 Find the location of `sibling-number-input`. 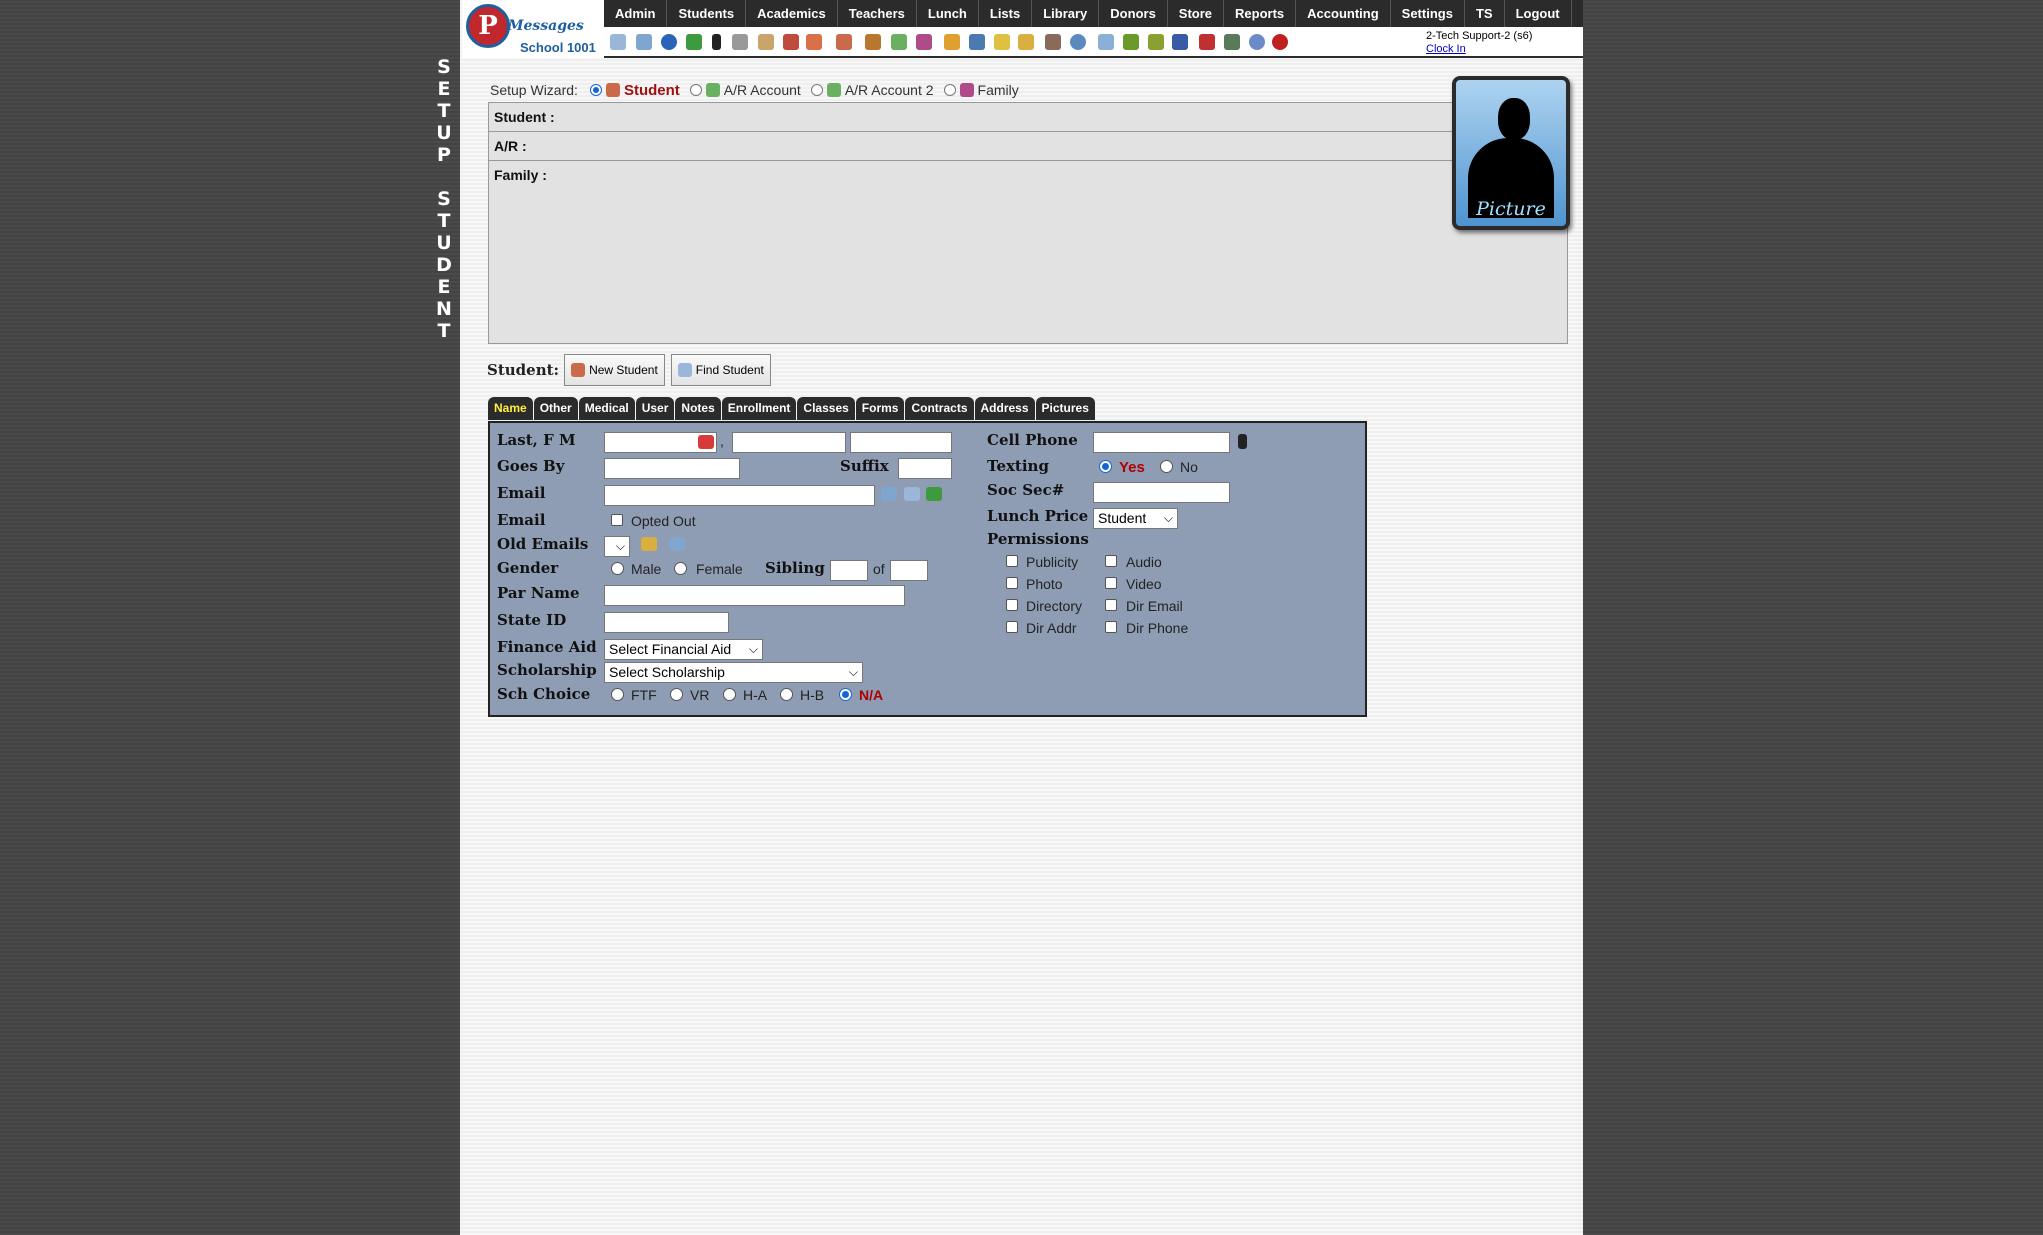

sibling-number-input is located at coordinates (849, 570).